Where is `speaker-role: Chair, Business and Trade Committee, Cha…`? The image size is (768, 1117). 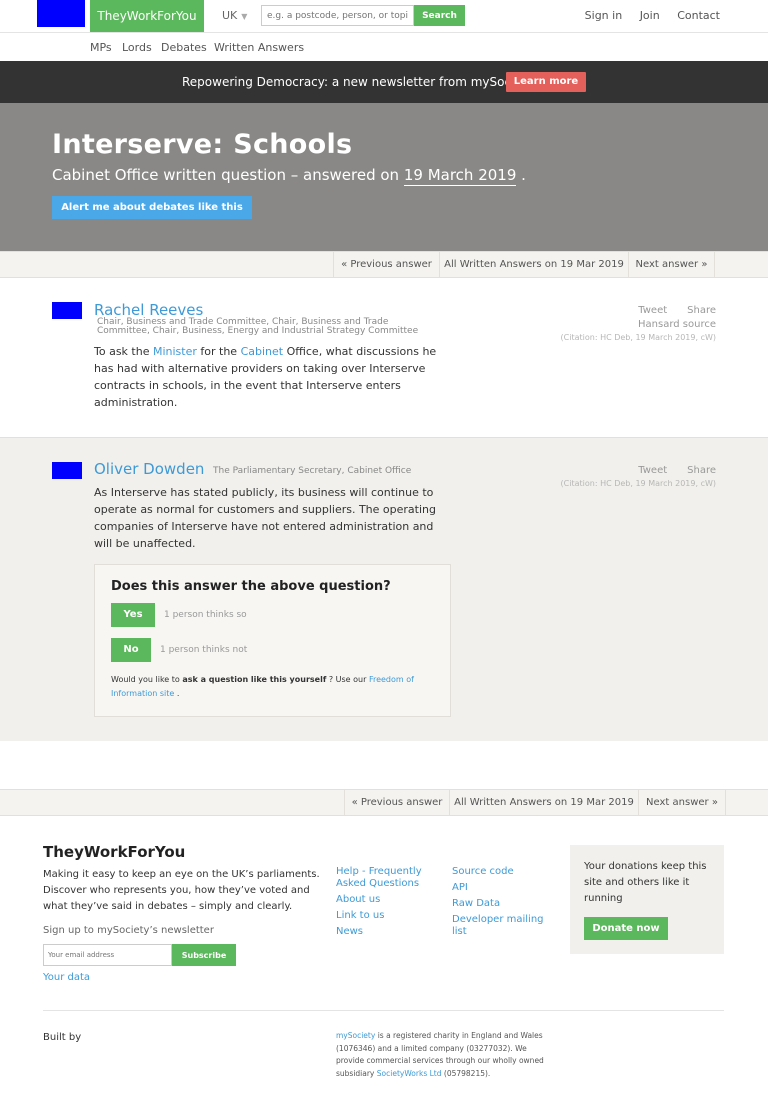
speaker-role: Chair, Business and Trade Committee, Cha… is located at coordinates (258, 326).